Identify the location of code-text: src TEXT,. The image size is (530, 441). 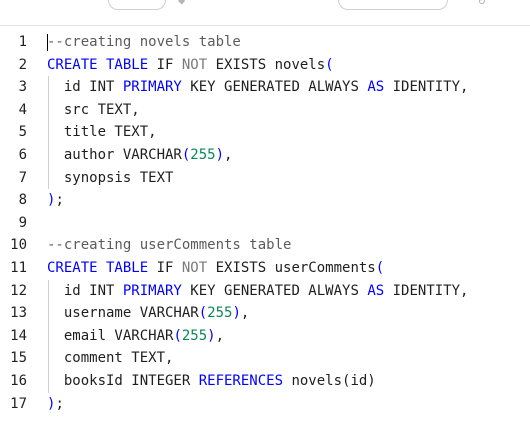
(93, 110).